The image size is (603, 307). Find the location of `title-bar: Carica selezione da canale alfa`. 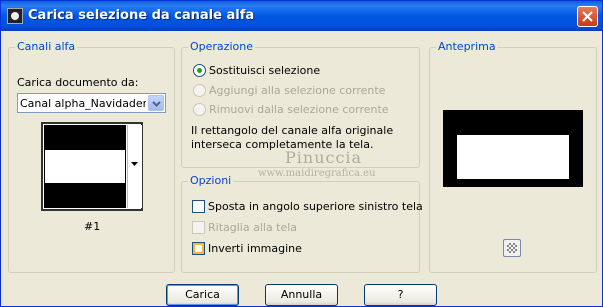

title-bar: Carica selezione da canale alfa is located at coordinates (301, 16).